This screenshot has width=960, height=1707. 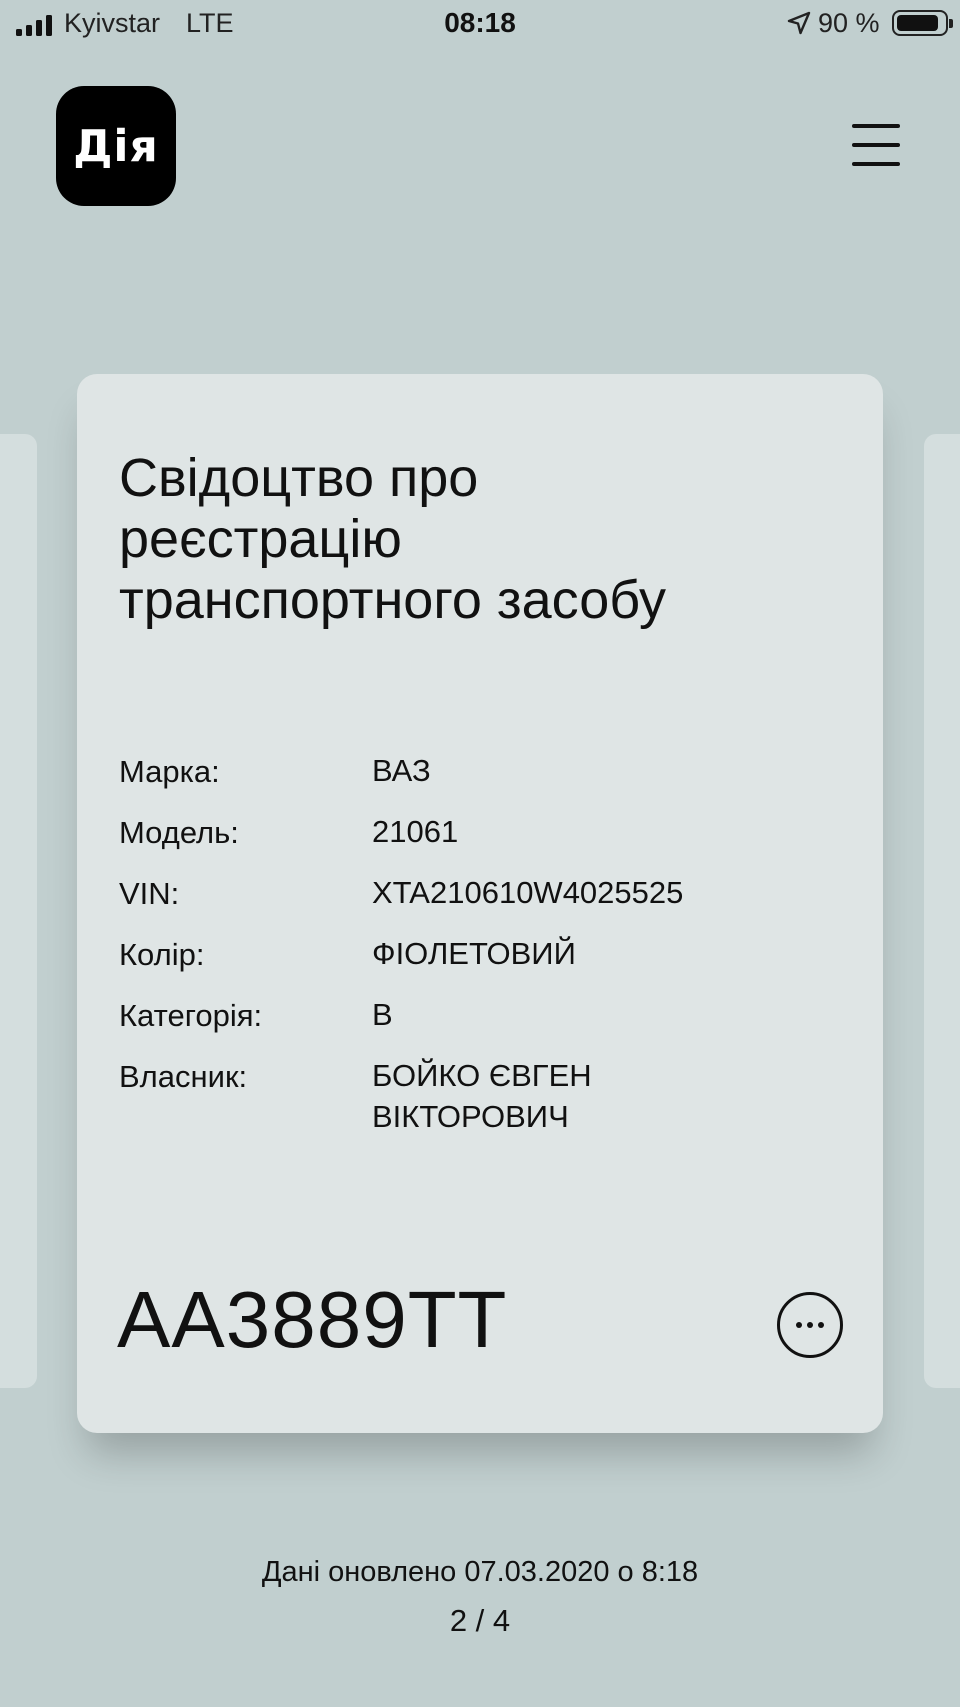 I want to click on clock: 08:18, so click(x=480, y=22).